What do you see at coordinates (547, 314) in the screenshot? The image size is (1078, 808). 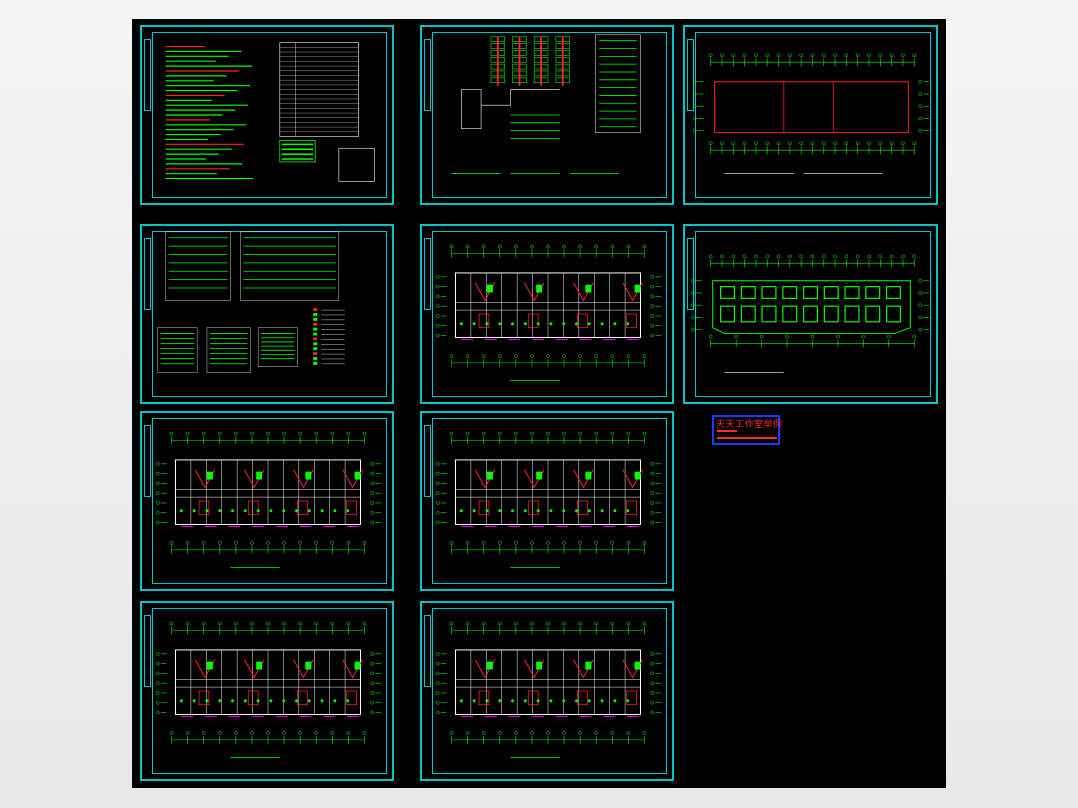 I see `sheet-floor-plan-a` at bounding box center [547, 314].